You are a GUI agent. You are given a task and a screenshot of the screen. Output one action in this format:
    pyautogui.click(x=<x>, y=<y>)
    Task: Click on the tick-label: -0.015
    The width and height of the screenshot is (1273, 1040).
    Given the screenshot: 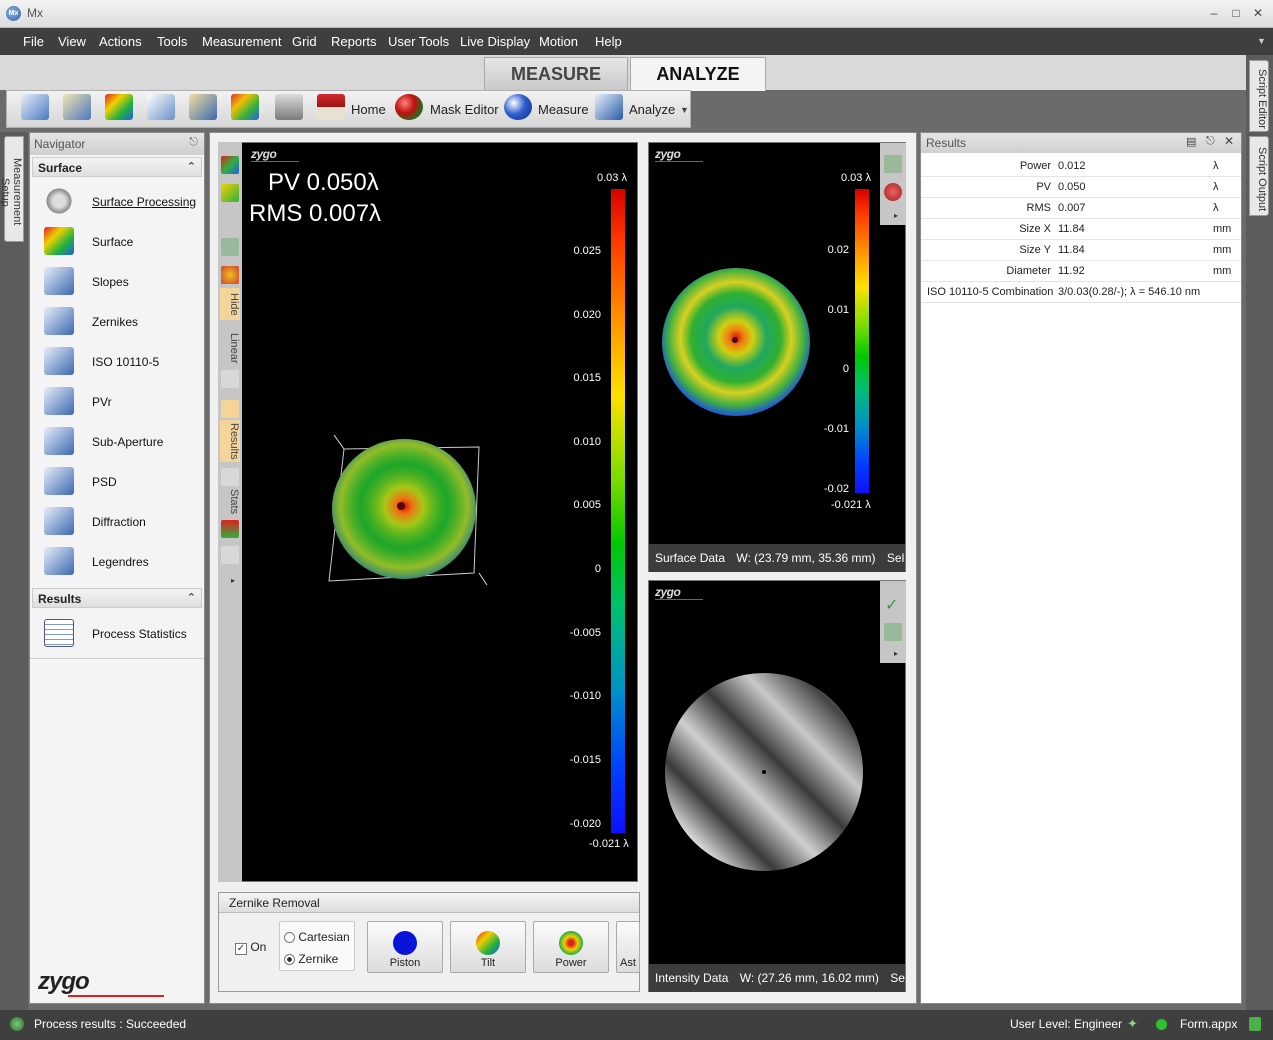 What is the action you would take?
    pyautogui.click(x=585, y=760)
    